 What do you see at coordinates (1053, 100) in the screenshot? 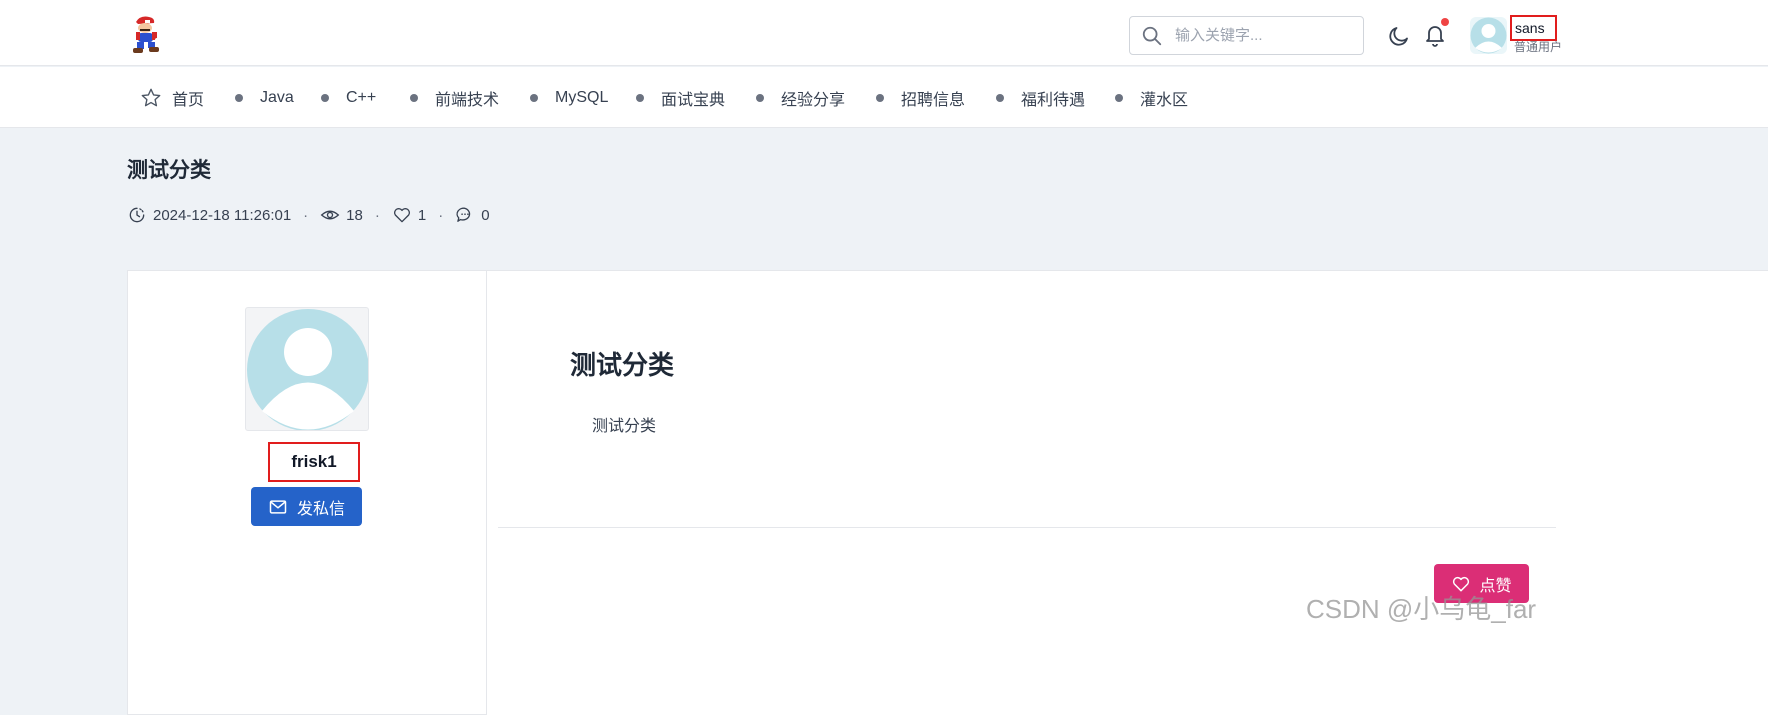
I see `nav-item-label: 福利待遇` at bounding box center [1053, 100].